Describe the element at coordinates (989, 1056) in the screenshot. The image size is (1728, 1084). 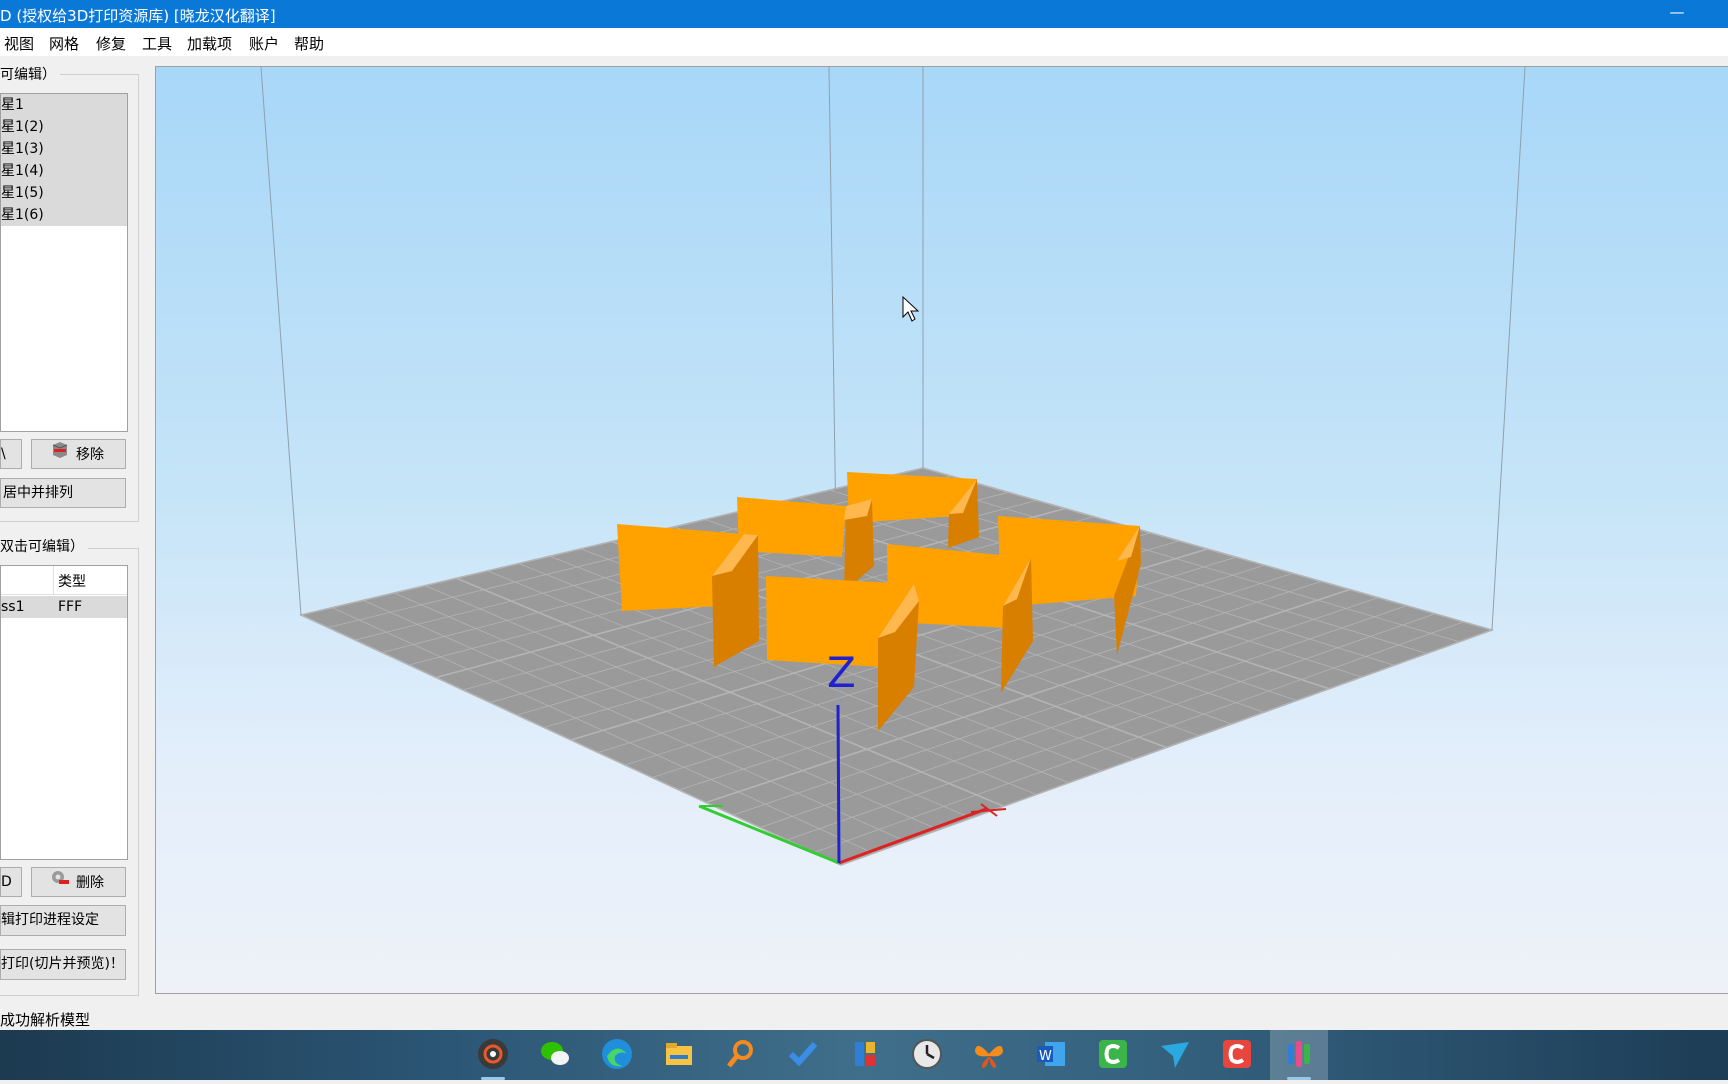
I see `butterfly-icon` at that location.